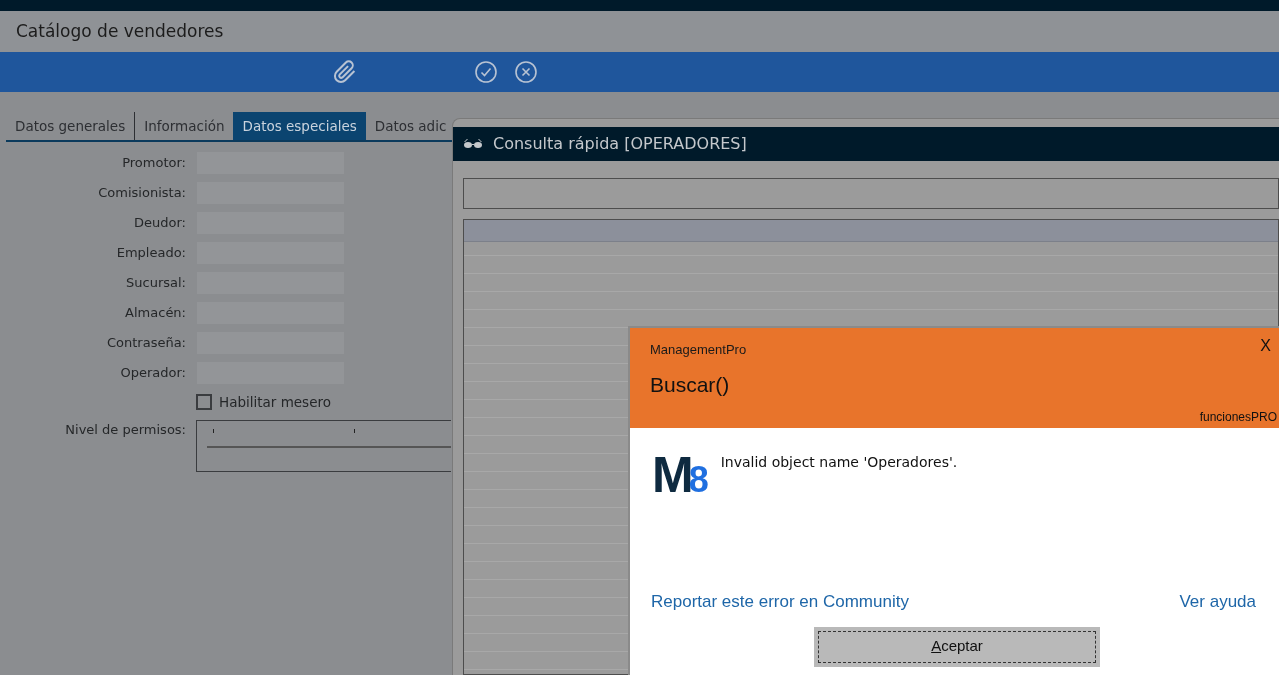 The image size is (1279, 675). I want to click on field-label: Contraseña:, so click(146, 343).